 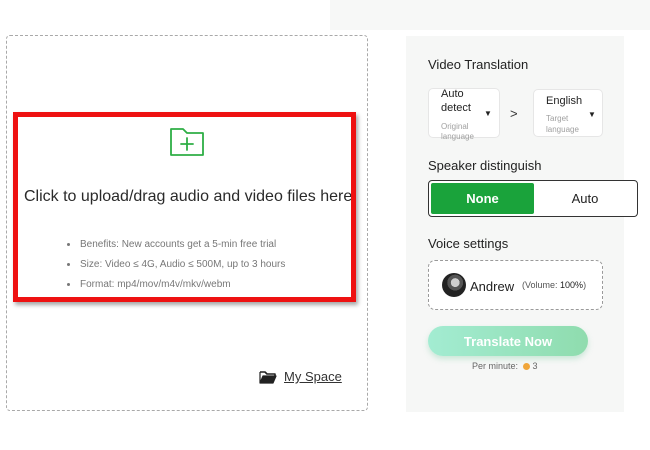 I want to click on voice-selector: Andrew (Volume: 100%), so click(x=515, y=285).